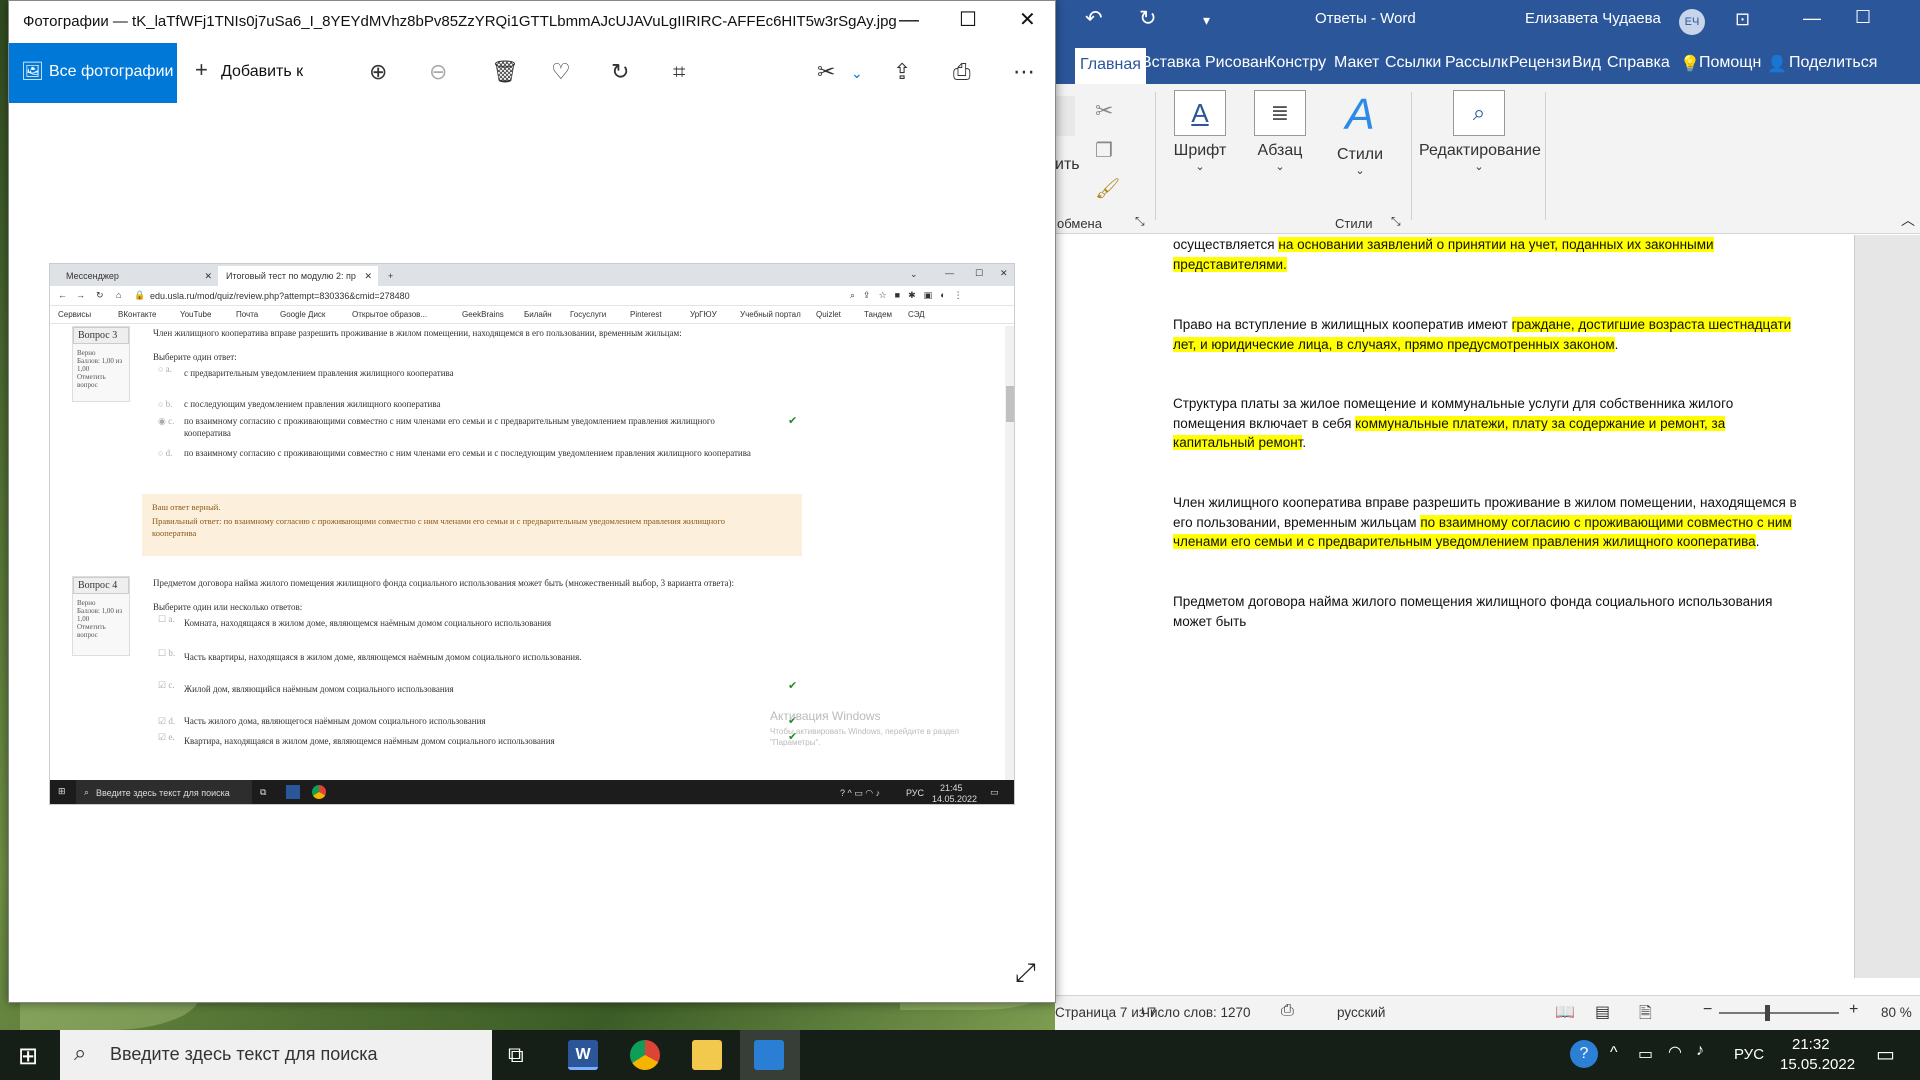 The width and height of the screenshot is (1920, 1080). Describe the element at coordinates (1110, 66) in the screenshot. I see `tab-home: Главная` at that location.